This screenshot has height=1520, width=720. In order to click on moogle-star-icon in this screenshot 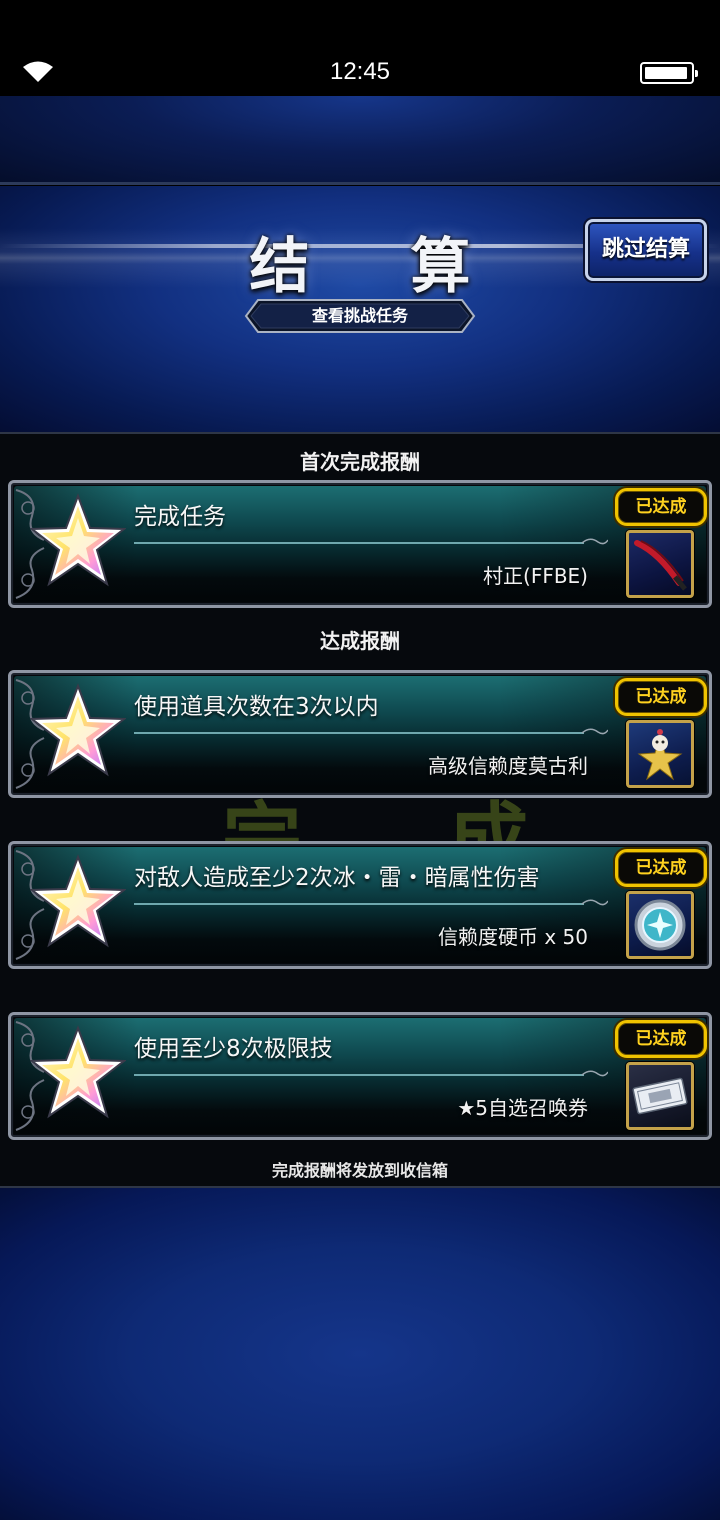, I will do `click(660, 754)`.